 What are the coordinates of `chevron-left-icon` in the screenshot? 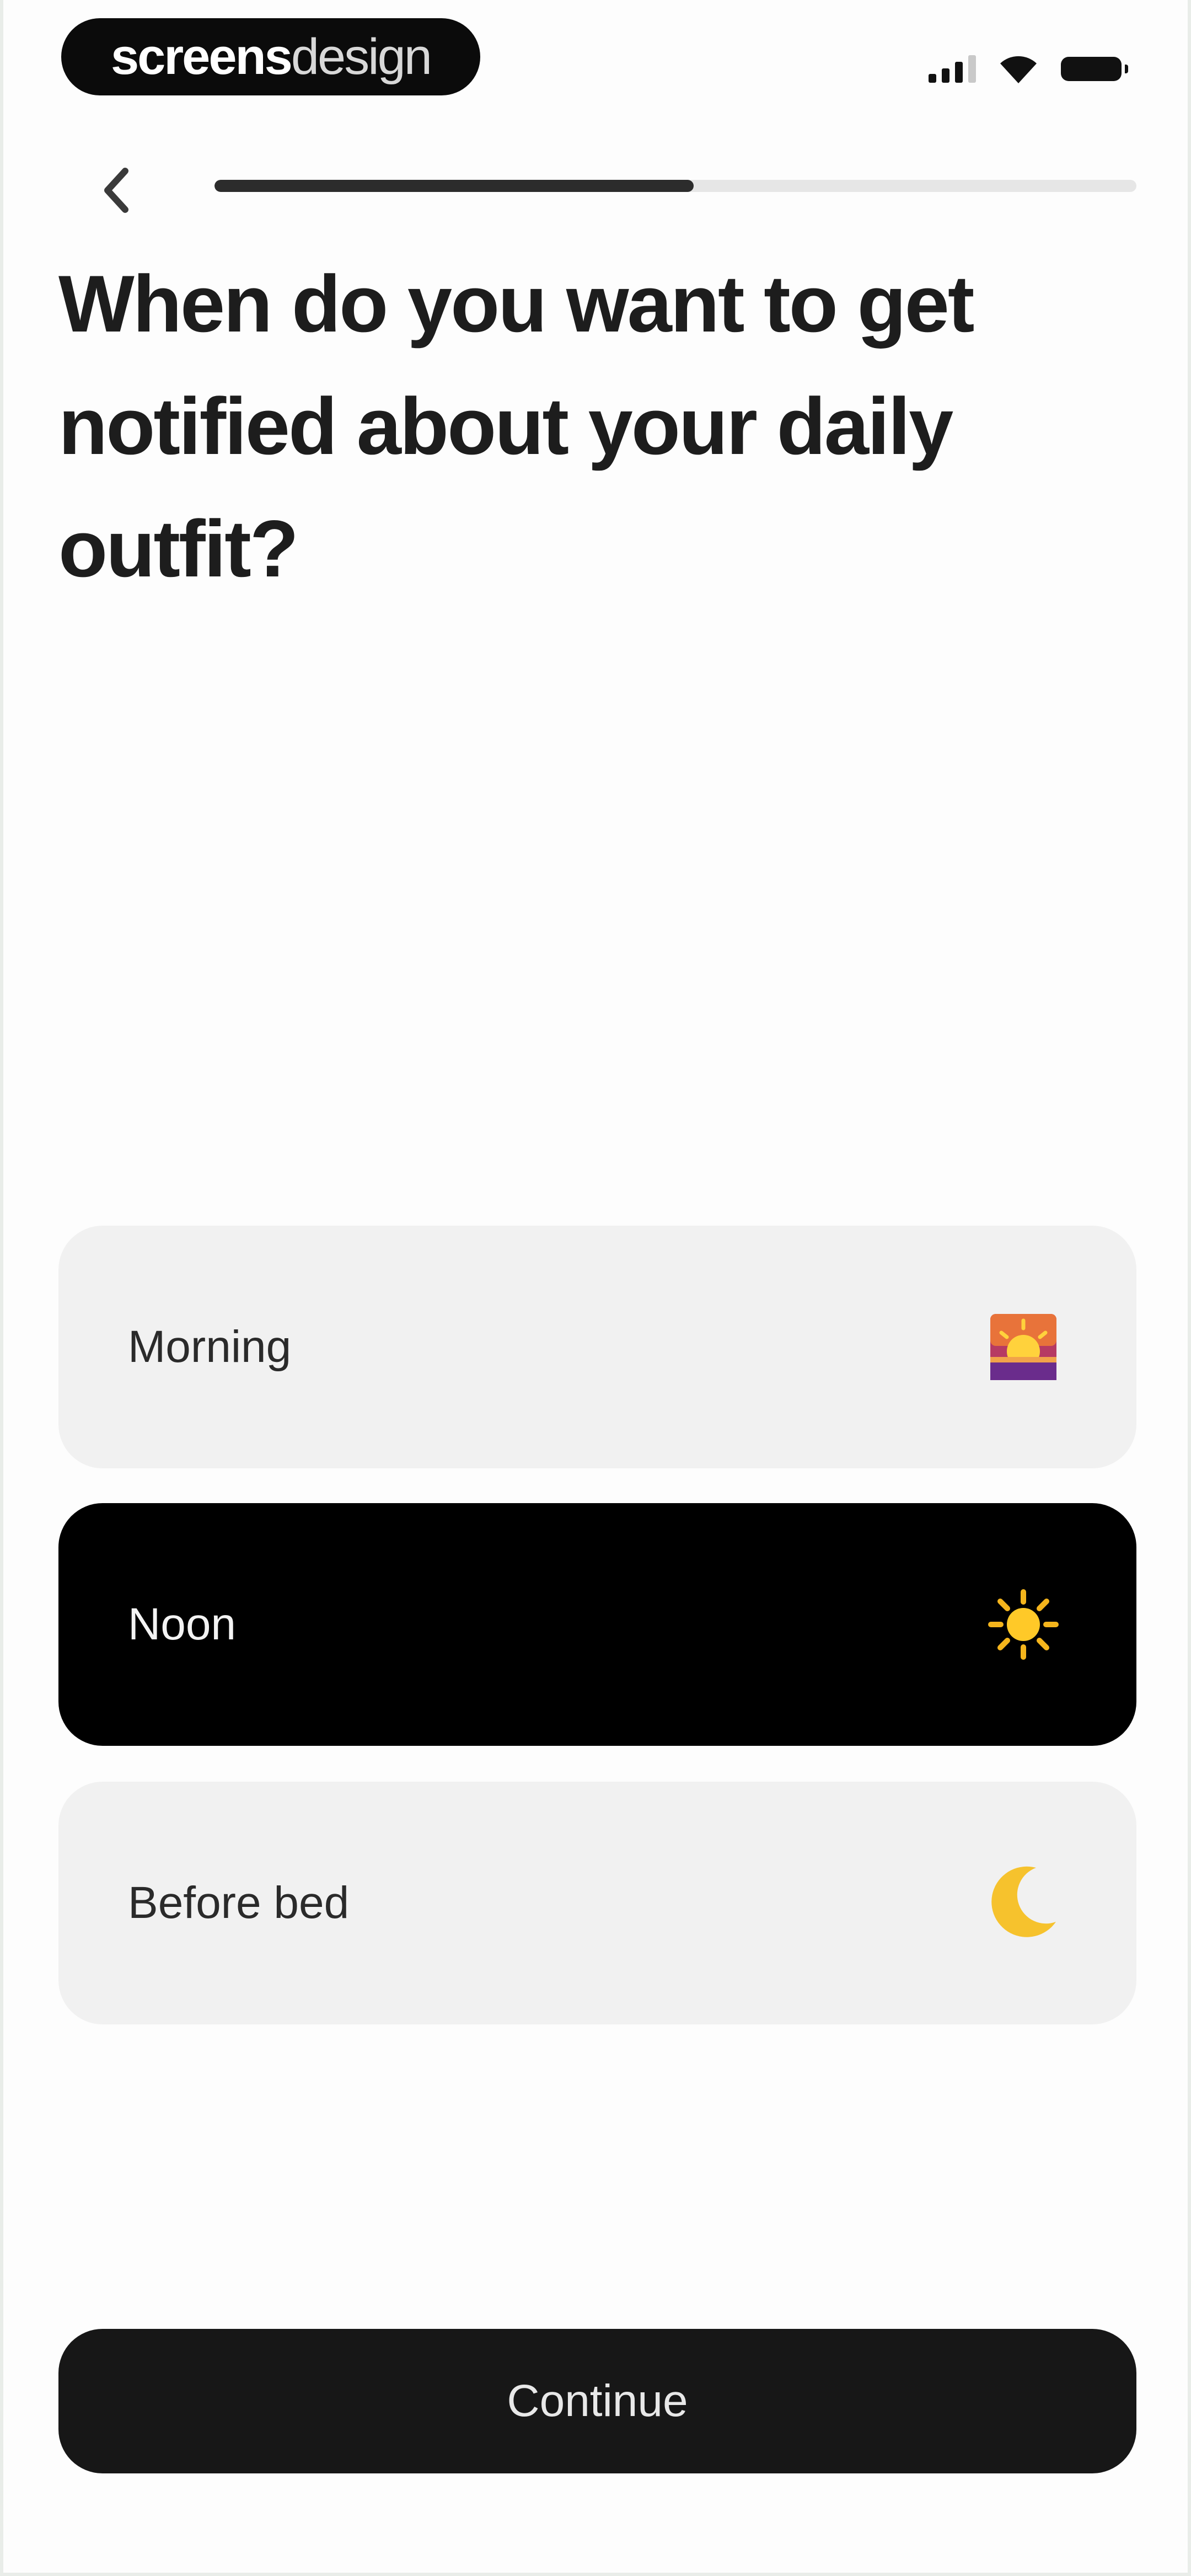 It's located at (116, 190).